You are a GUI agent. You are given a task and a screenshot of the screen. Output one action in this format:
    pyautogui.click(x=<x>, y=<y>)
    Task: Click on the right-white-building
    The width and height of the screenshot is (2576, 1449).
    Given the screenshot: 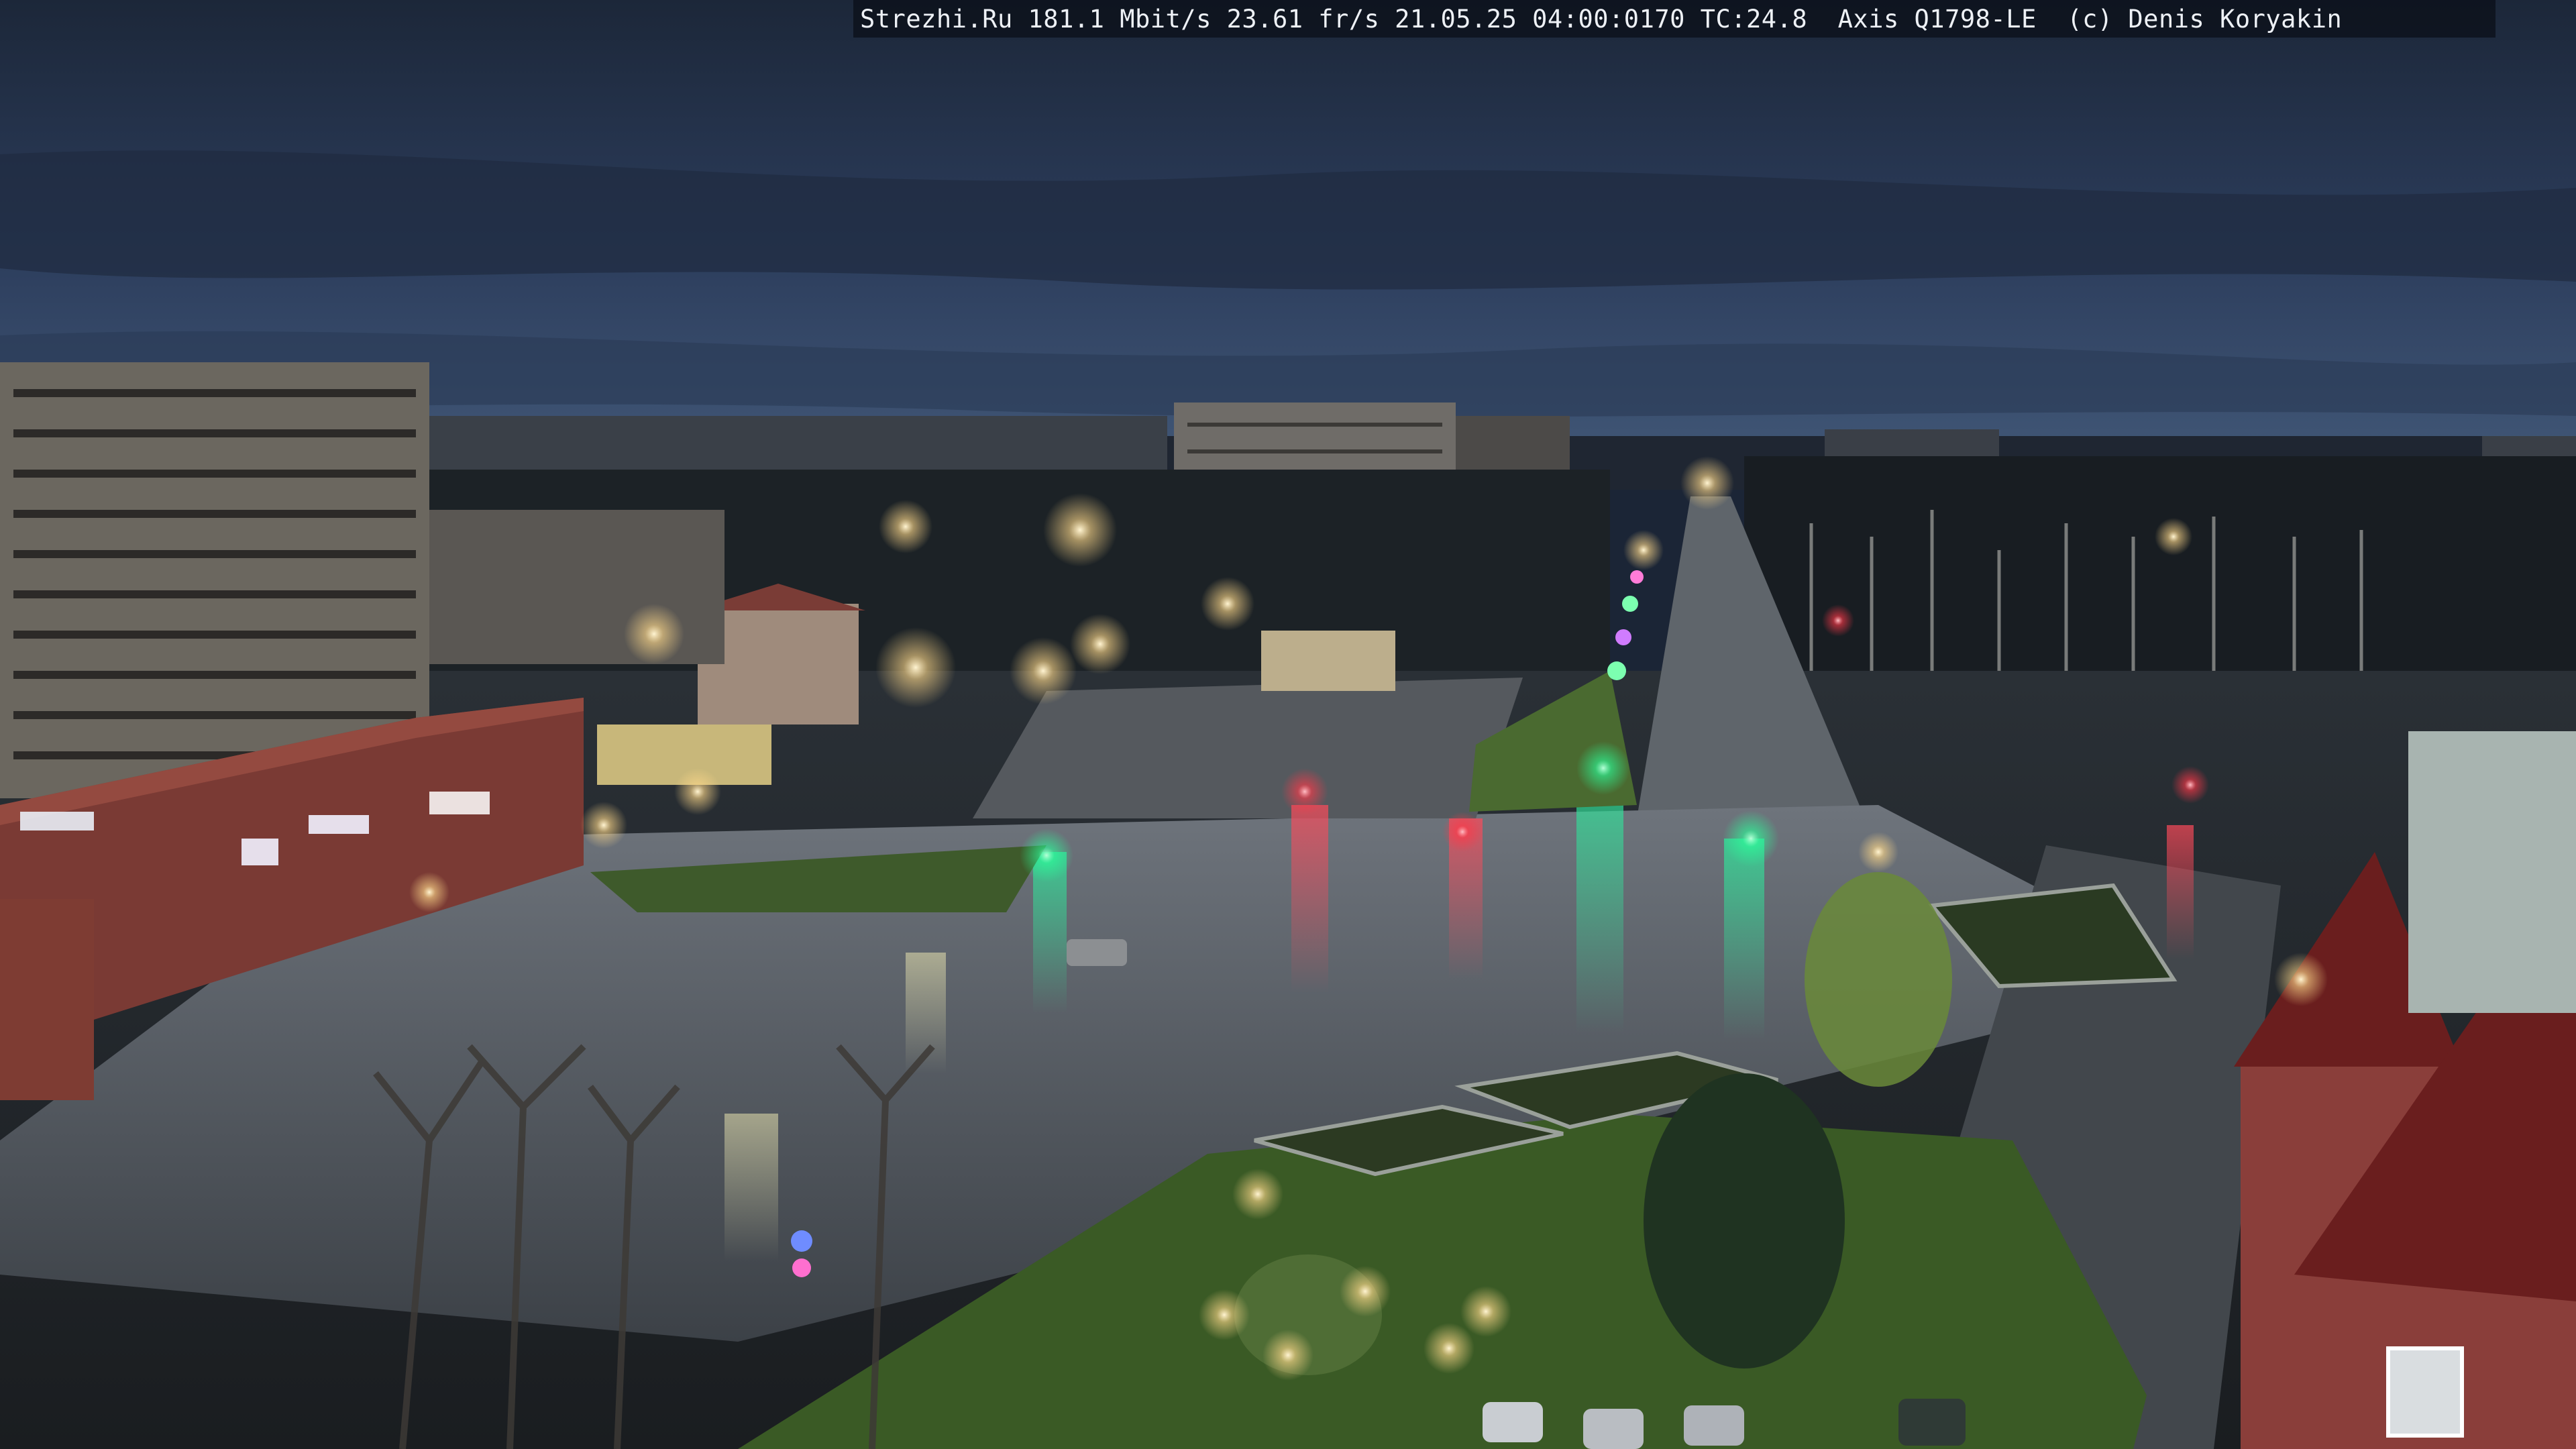 What is the action you would take?
    pyautogui.click(x=2492, y=872)
    